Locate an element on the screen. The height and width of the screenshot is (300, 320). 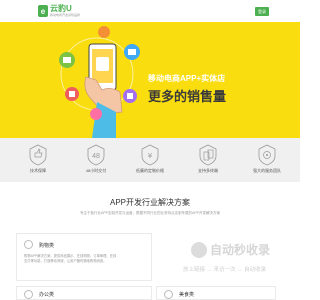
card-title: 购物类 is located at coordinates (47, 246).